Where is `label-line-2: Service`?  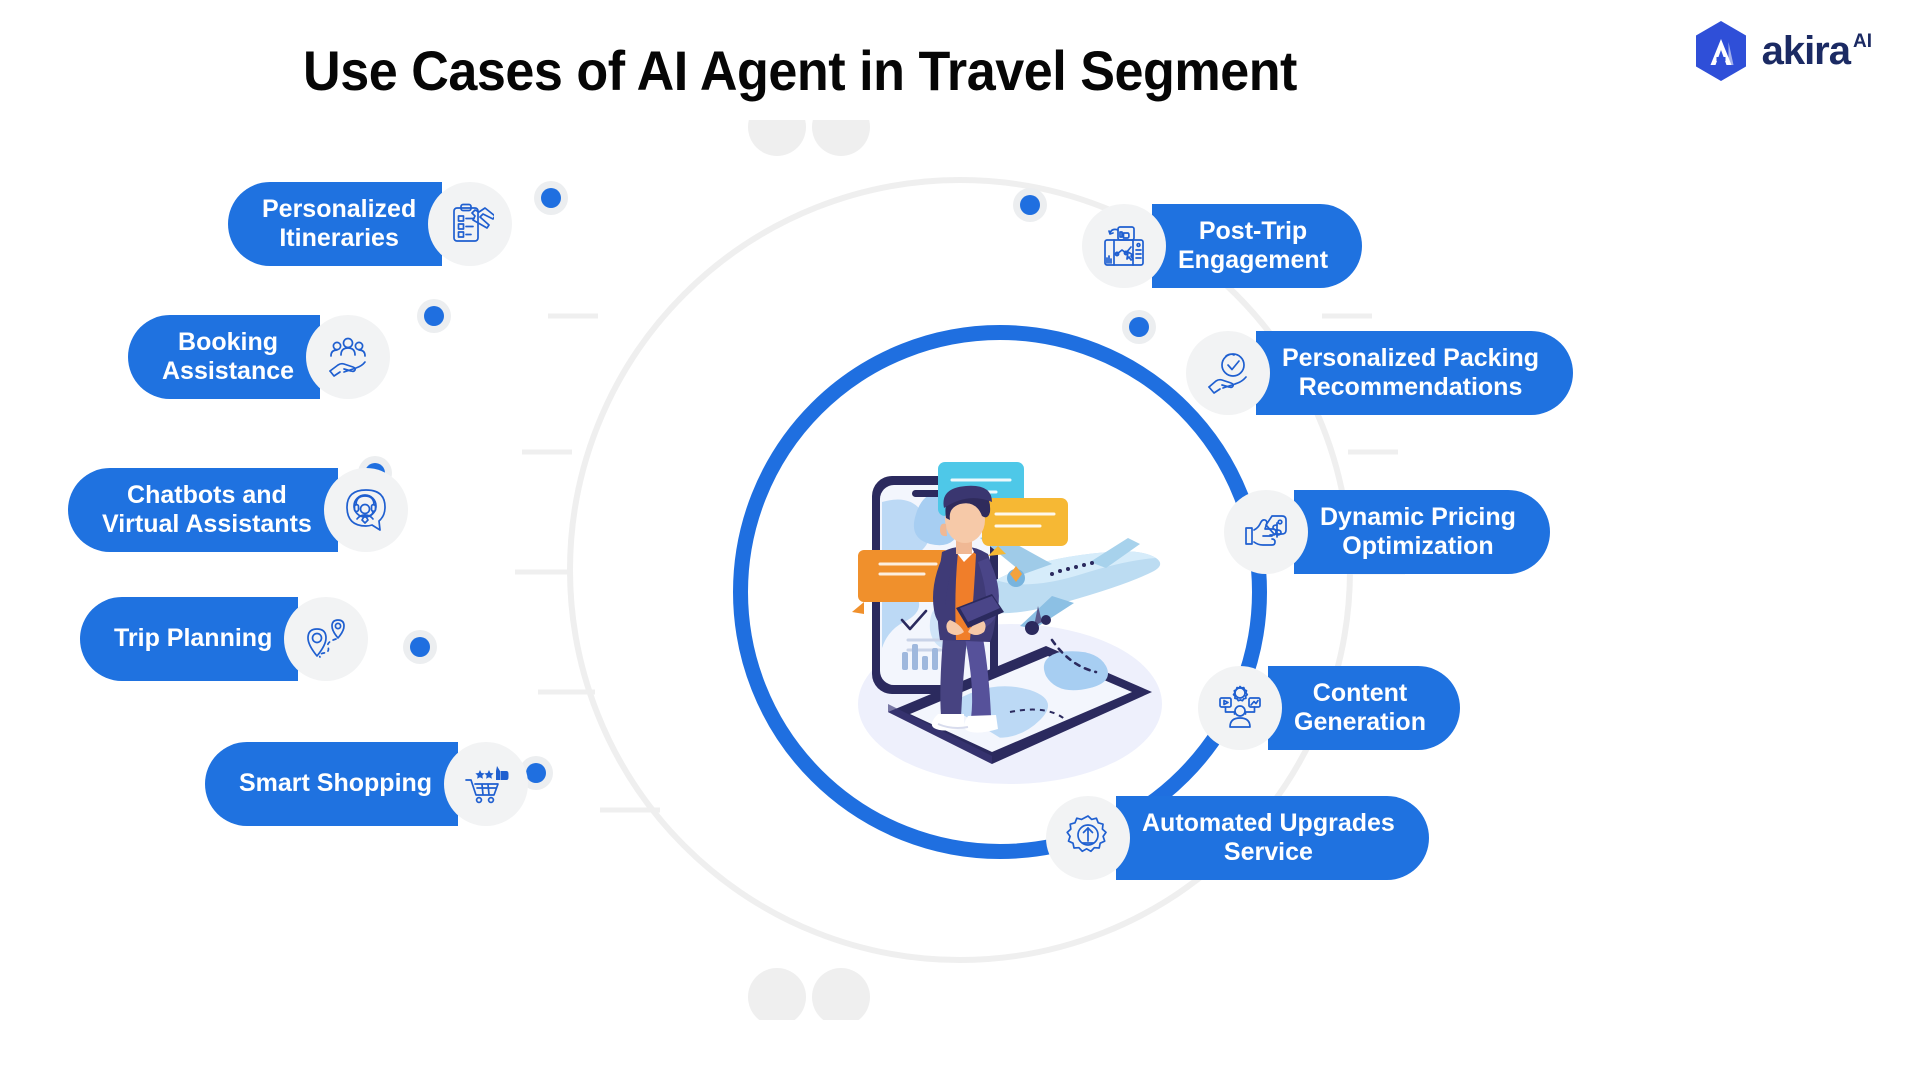
label-line-2: Service is located at coordinates (1268, 852).